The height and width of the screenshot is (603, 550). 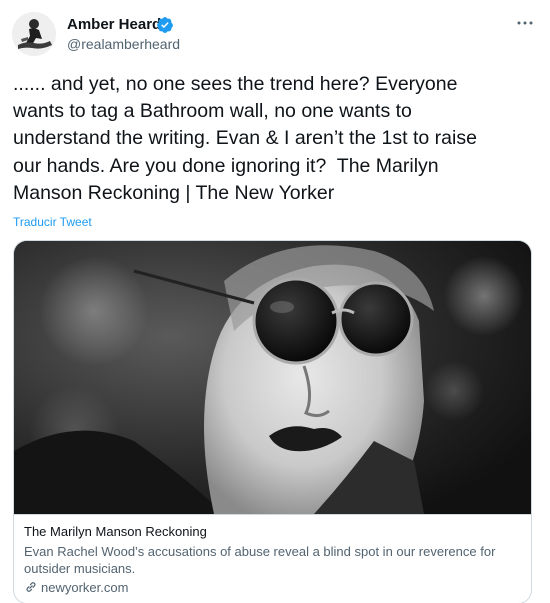 What do you see at coordinates (85, 587) in the screenshot?
I see `card-domain: newyorker.com` at bounding box center [85, 587].